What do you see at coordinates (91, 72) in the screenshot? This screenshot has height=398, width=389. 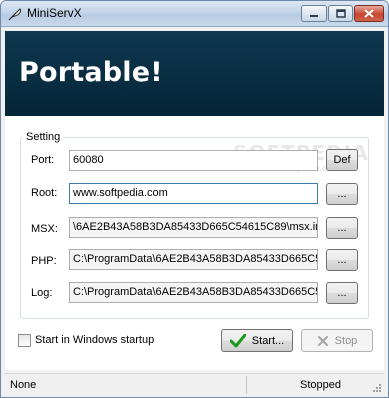 I see `banner-title: Portable!` at bounding box center [91, 72].